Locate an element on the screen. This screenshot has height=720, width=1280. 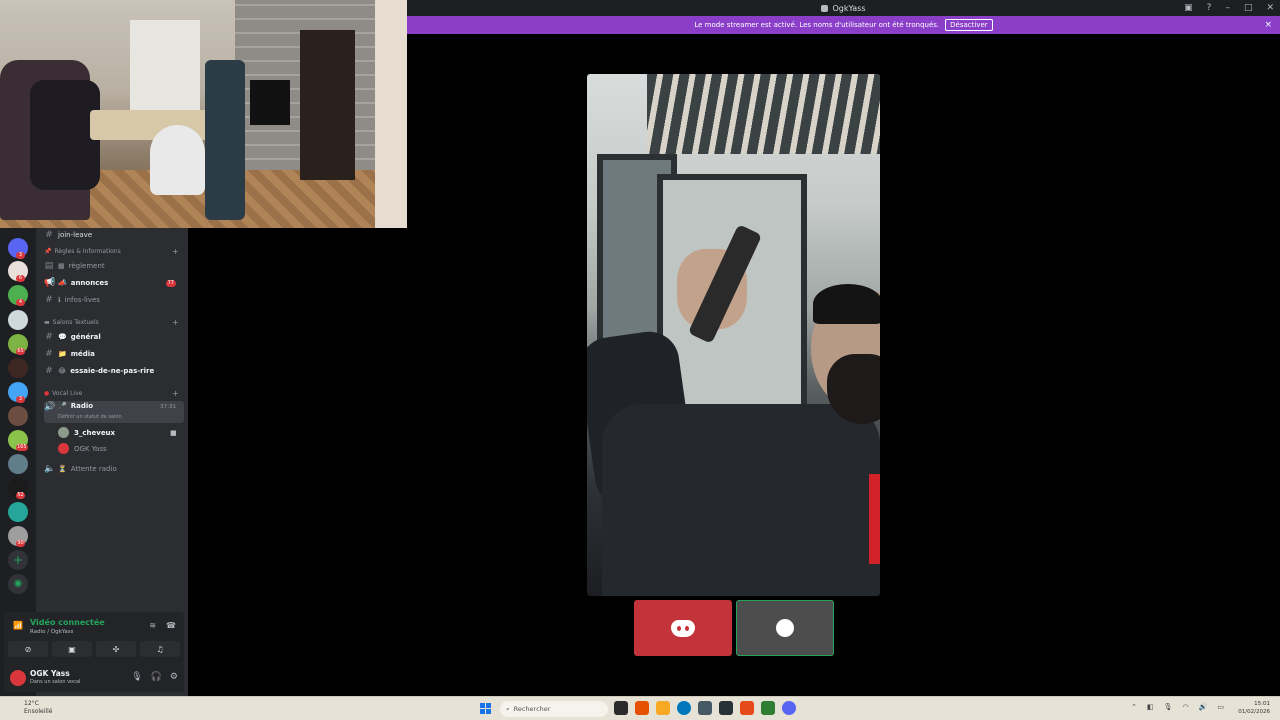
soundboard-button: ♫ is located at coordinates (160, 649).